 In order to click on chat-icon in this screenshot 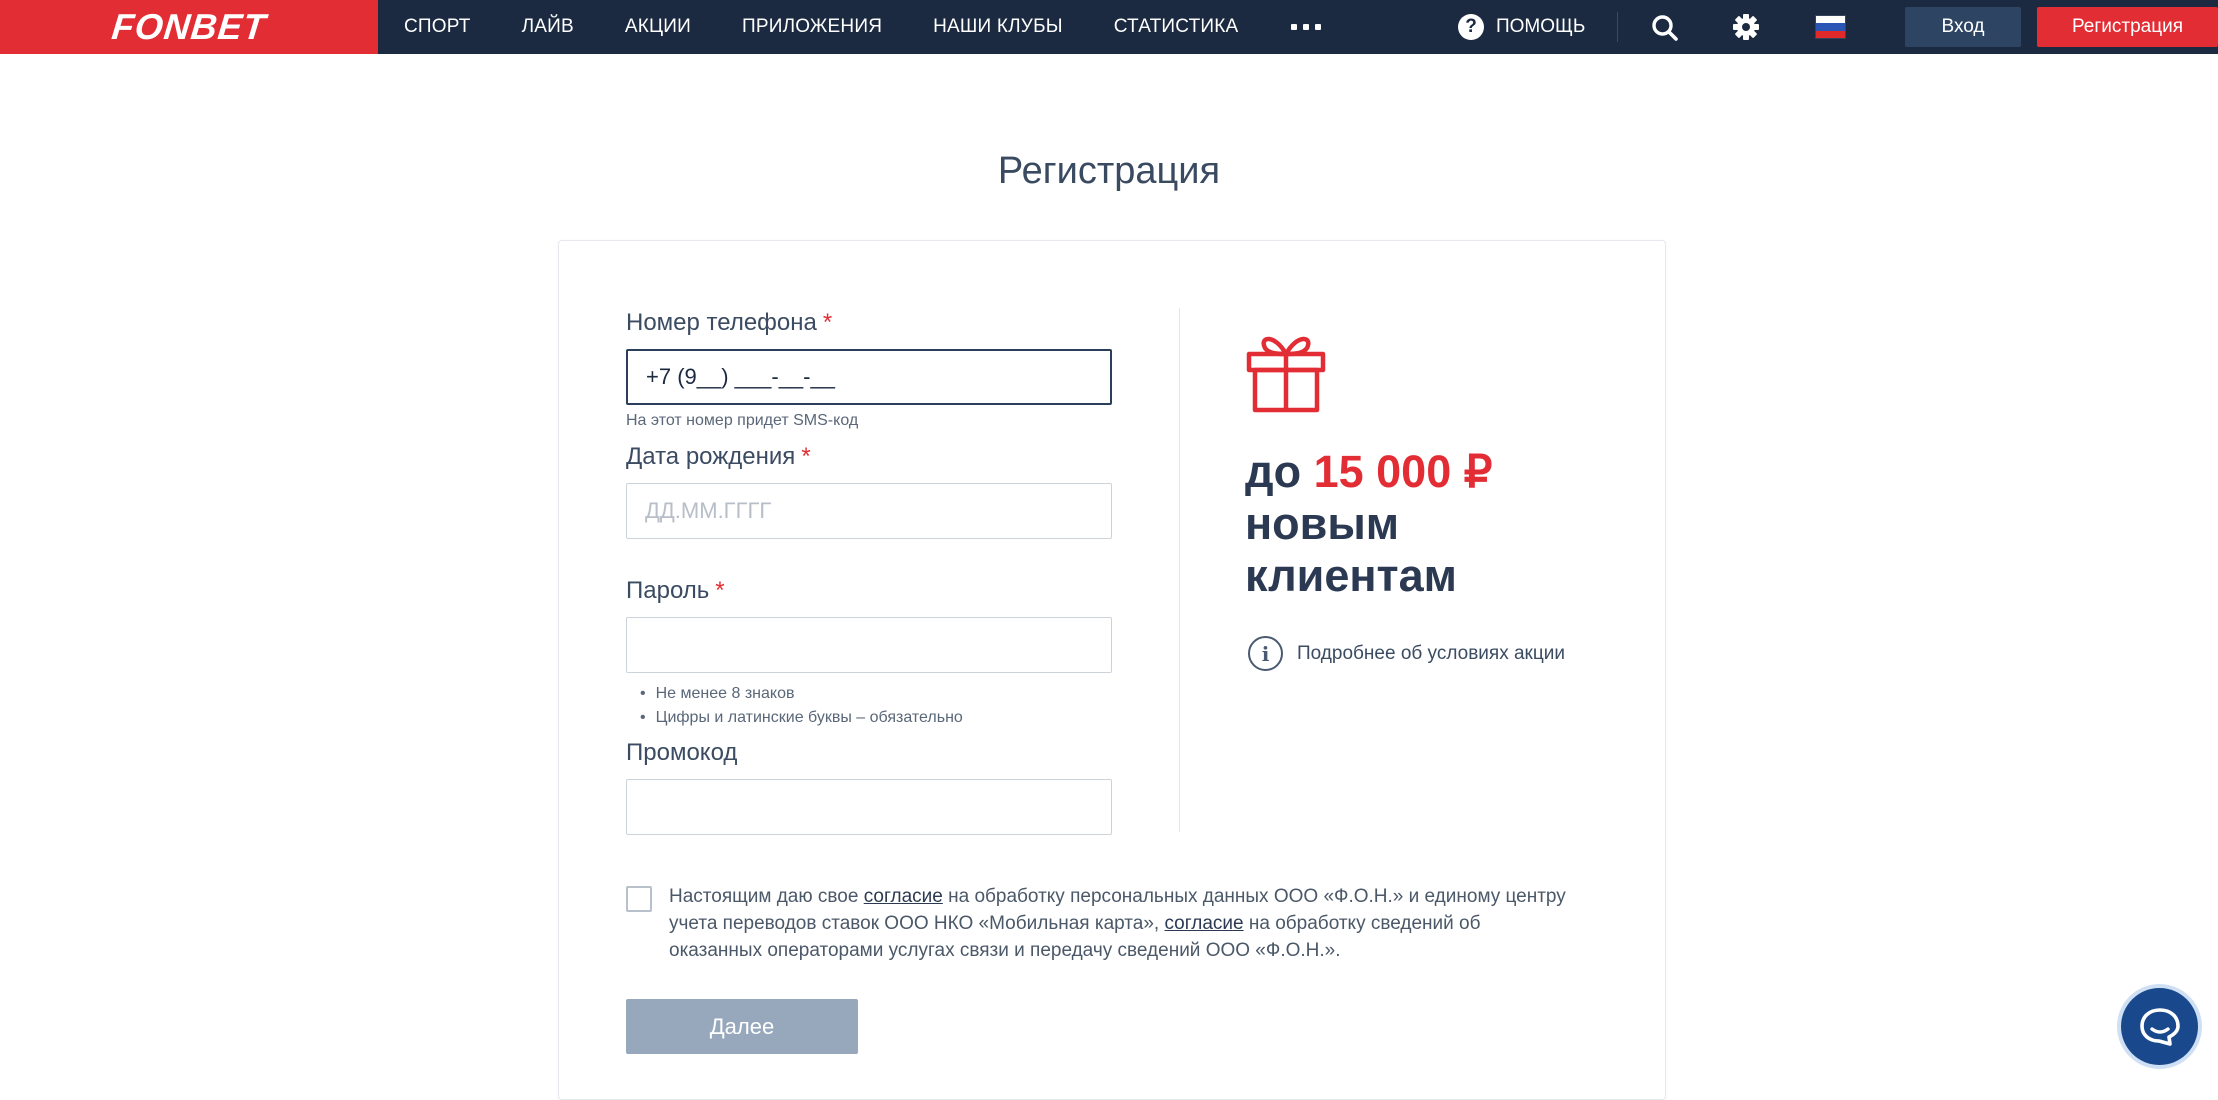, I will do `click(2159, 1026)`.